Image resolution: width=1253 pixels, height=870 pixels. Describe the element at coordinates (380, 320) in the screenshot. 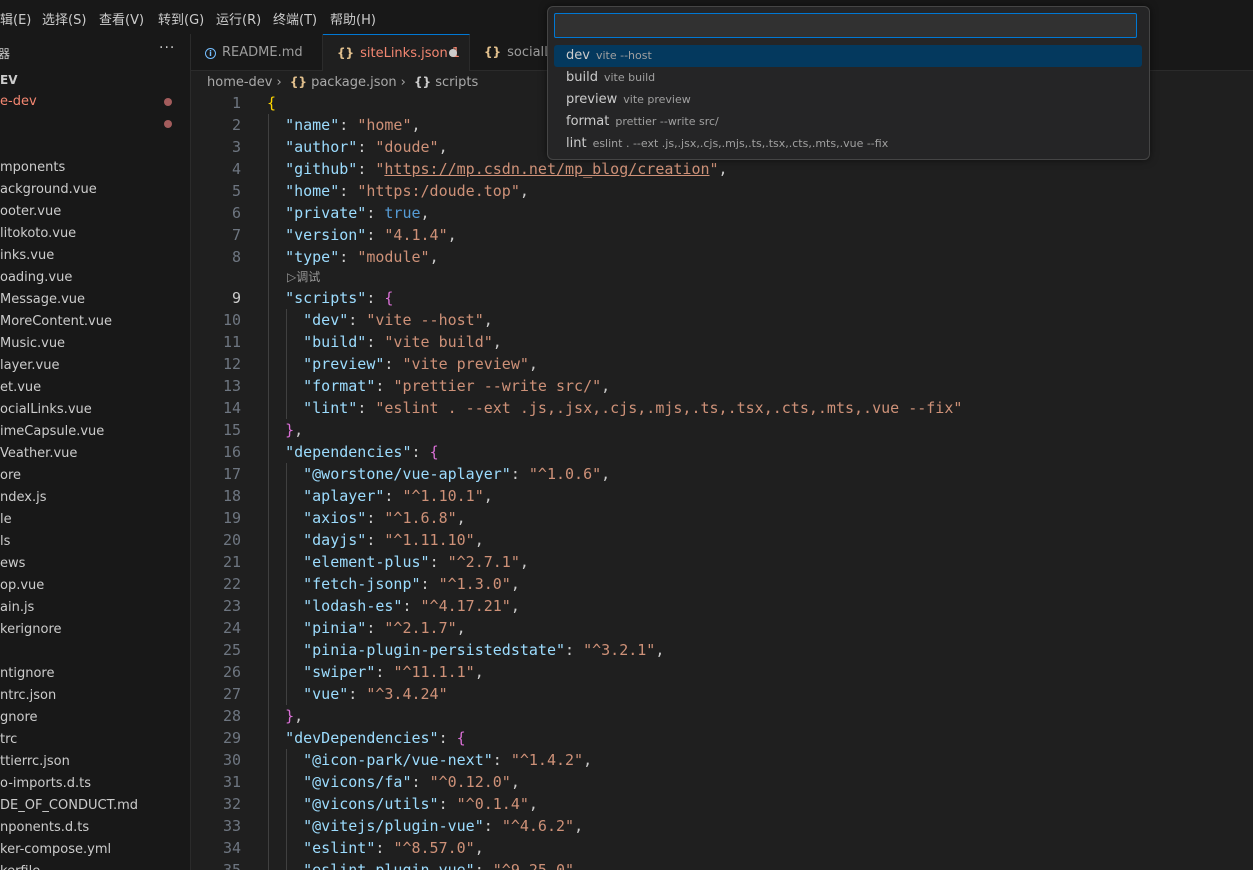

I see `line-code: "dev": "vite --host",` at that location.